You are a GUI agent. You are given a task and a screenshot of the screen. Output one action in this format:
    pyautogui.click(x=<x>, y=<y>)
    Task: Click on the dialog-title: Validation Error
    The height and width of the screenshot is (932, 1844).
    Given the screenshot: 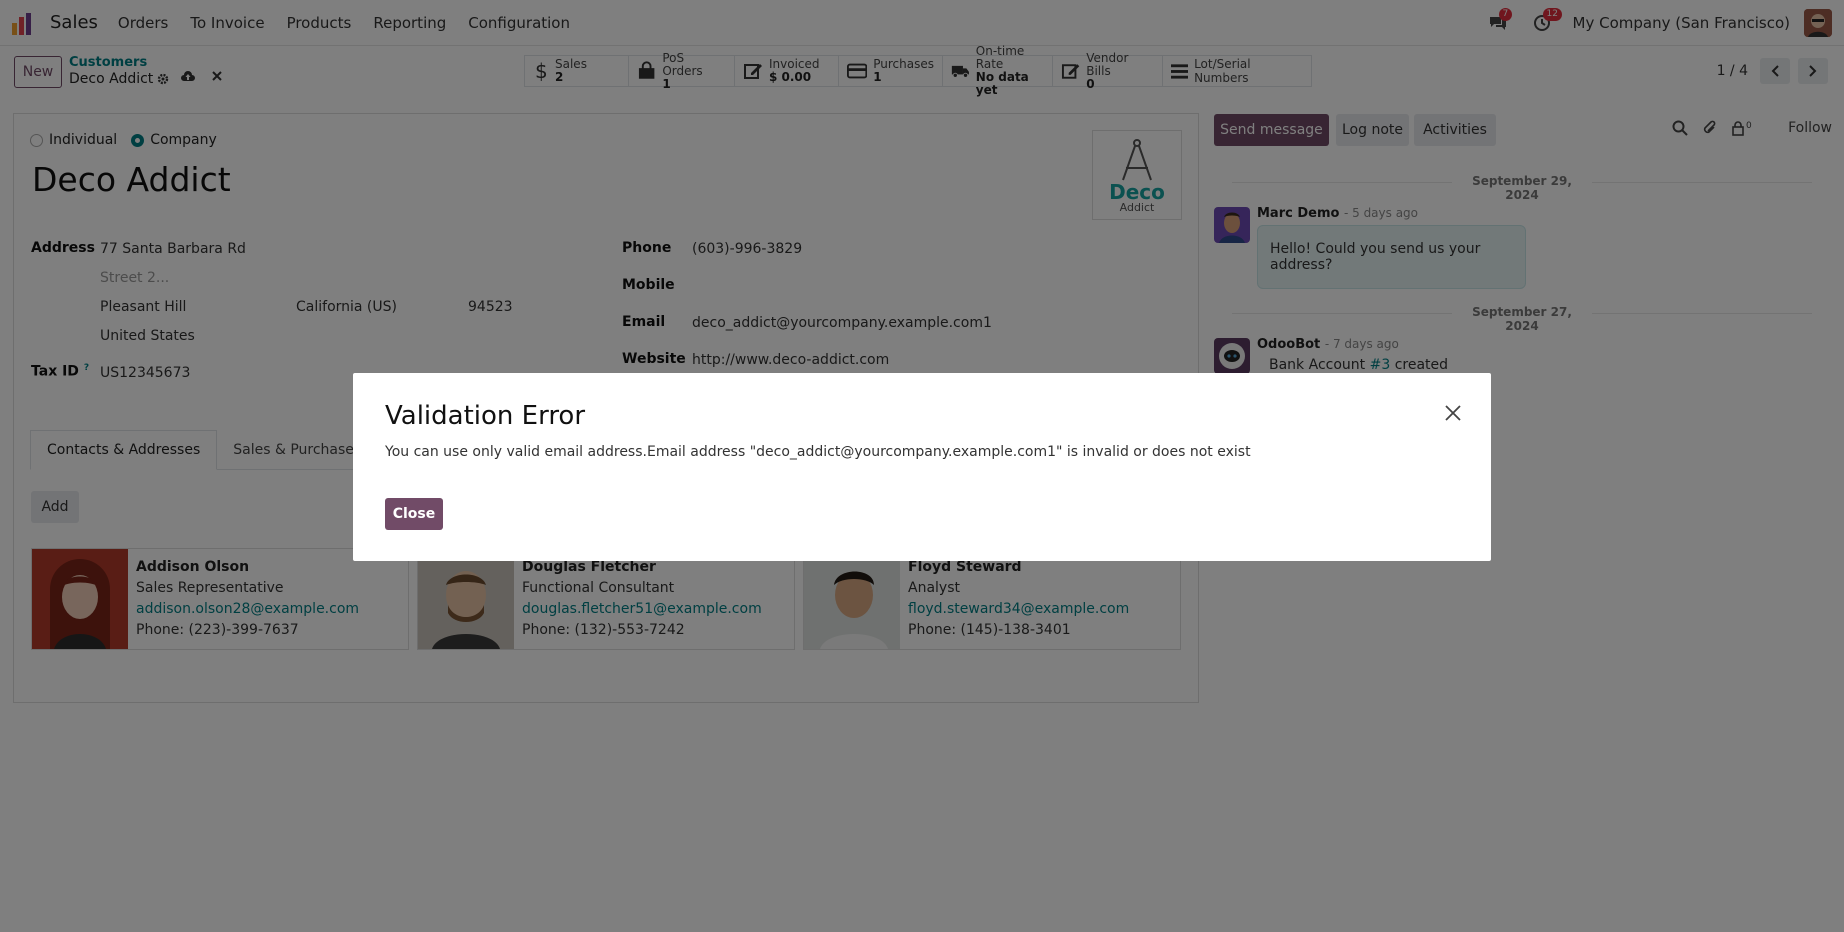 What is the action you would take?
    pyautogui.click(x=485, y=416)
    